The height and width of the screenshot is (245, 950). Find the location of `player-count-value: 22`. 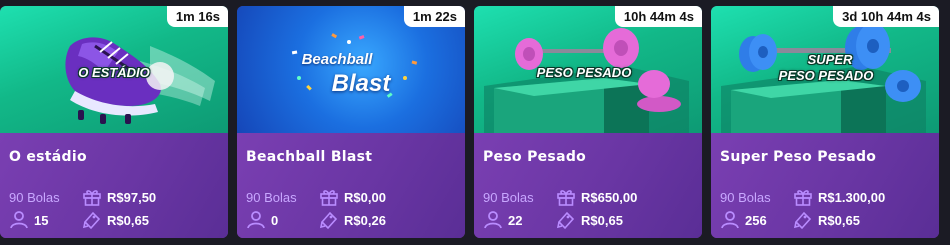

player-count-value: 22 is located at coordinates (515, 220).